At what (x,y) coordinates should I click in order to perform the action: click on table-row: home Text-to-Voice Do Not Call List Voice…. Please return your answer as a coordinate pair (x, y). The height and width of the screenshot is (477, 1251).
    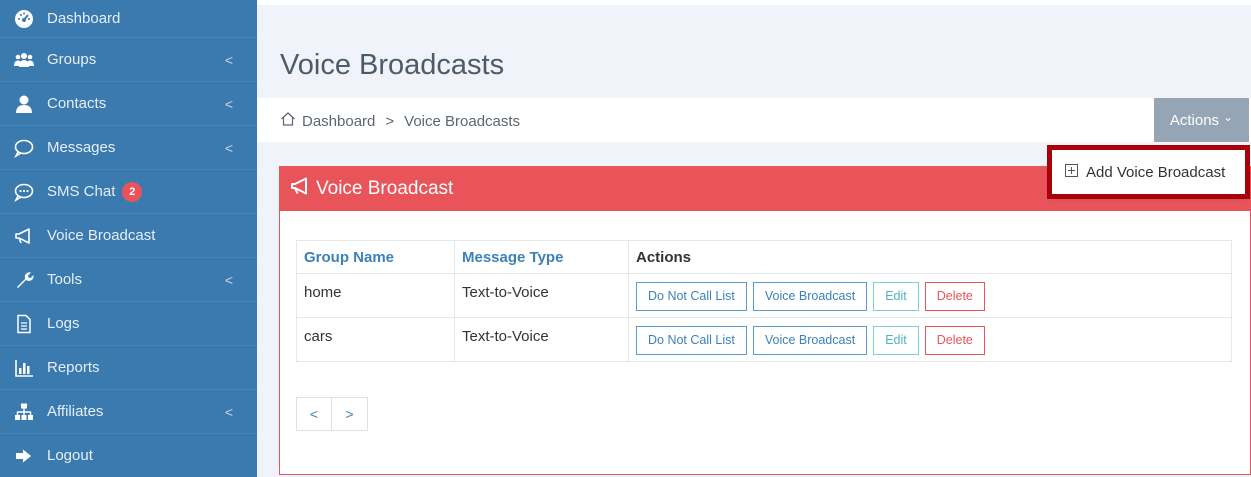
    Looking at the image, I should click on (764, 295).